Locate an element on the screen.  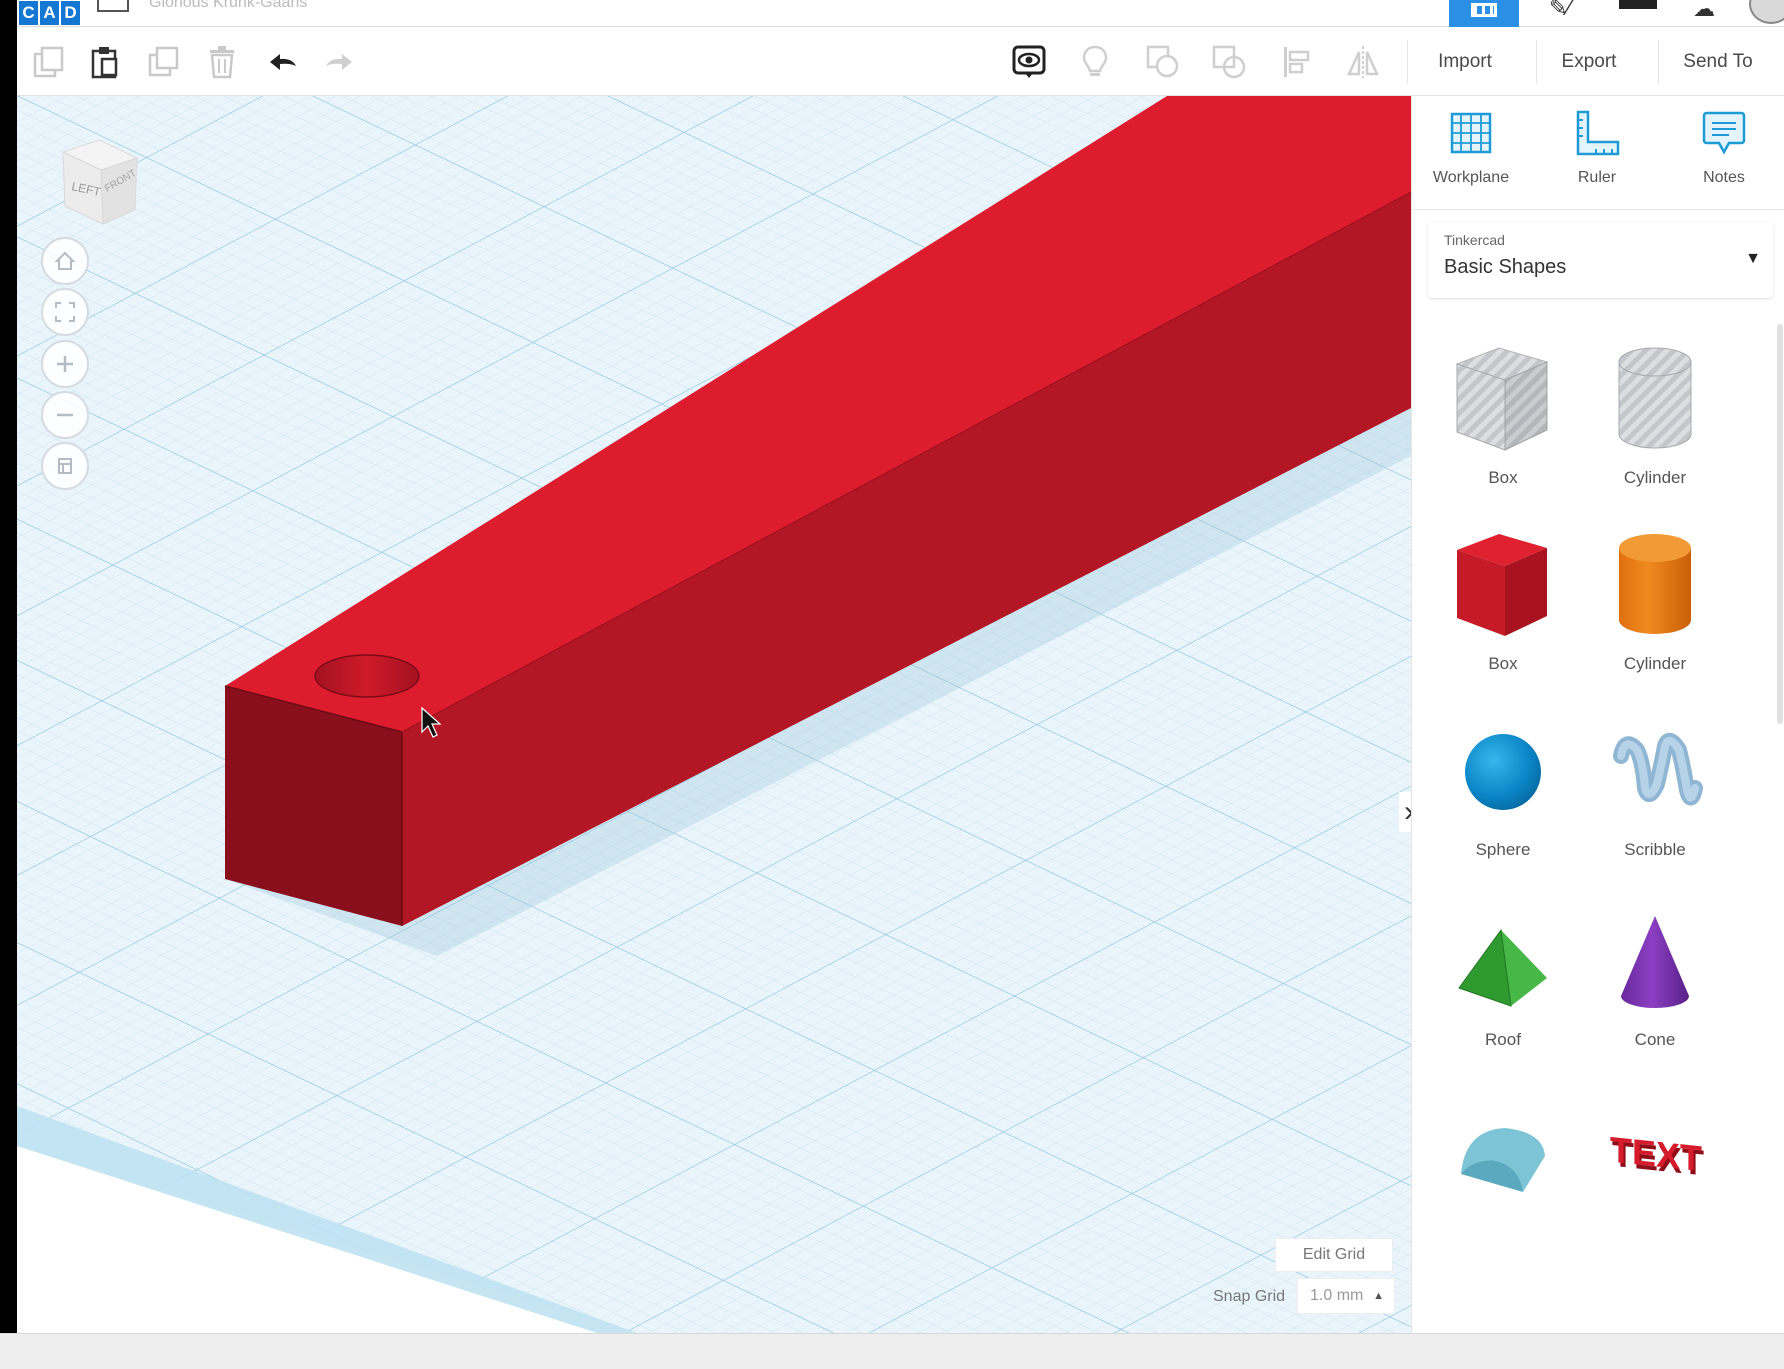
shape-text: TEXT TEXT is located at coordinates (1655, 1149).